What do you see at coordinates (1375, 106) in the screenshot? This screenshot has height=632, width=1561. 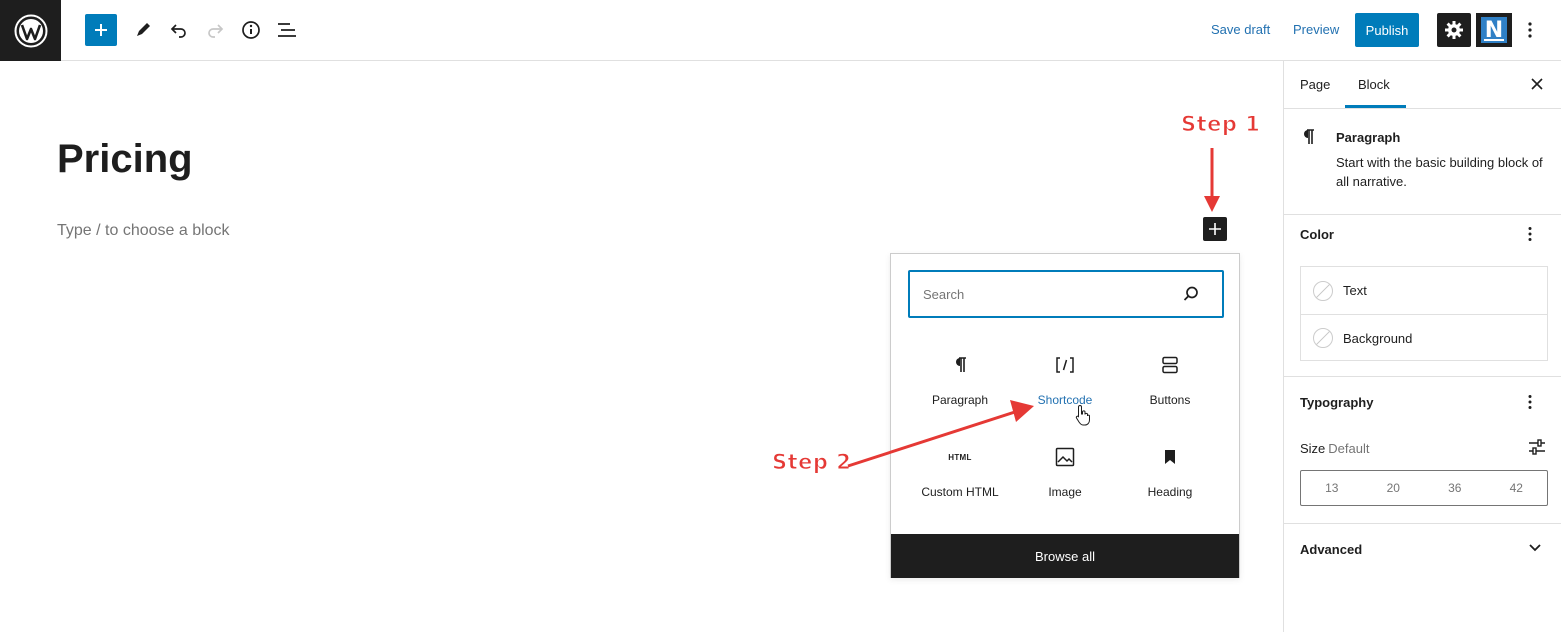 I see `active-tab-indicator` at bounding box center [1375, 106].